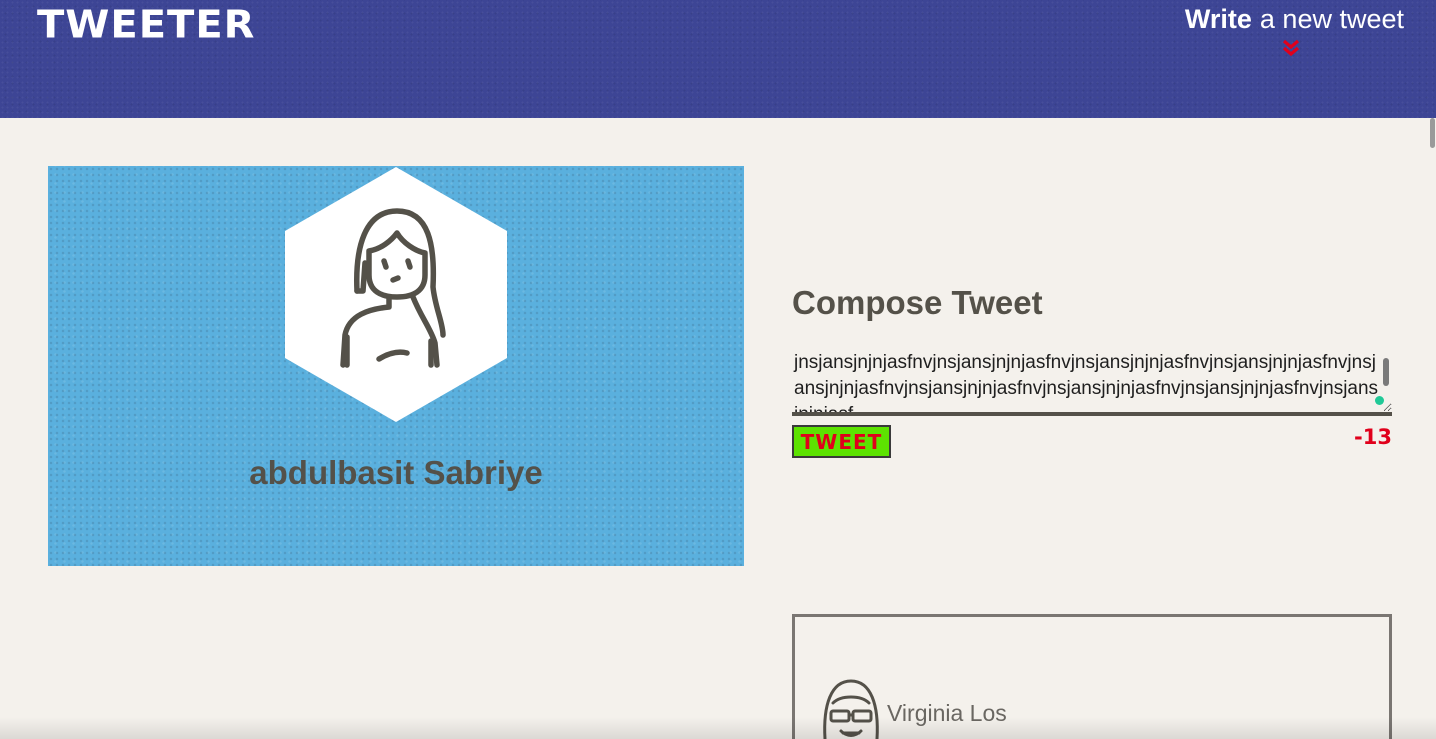 This screenshot has width=1436, height=739. Describe the element at coordinates (1379, 400) in the screenshot. I see `grammar-indicator-icon` at that location.